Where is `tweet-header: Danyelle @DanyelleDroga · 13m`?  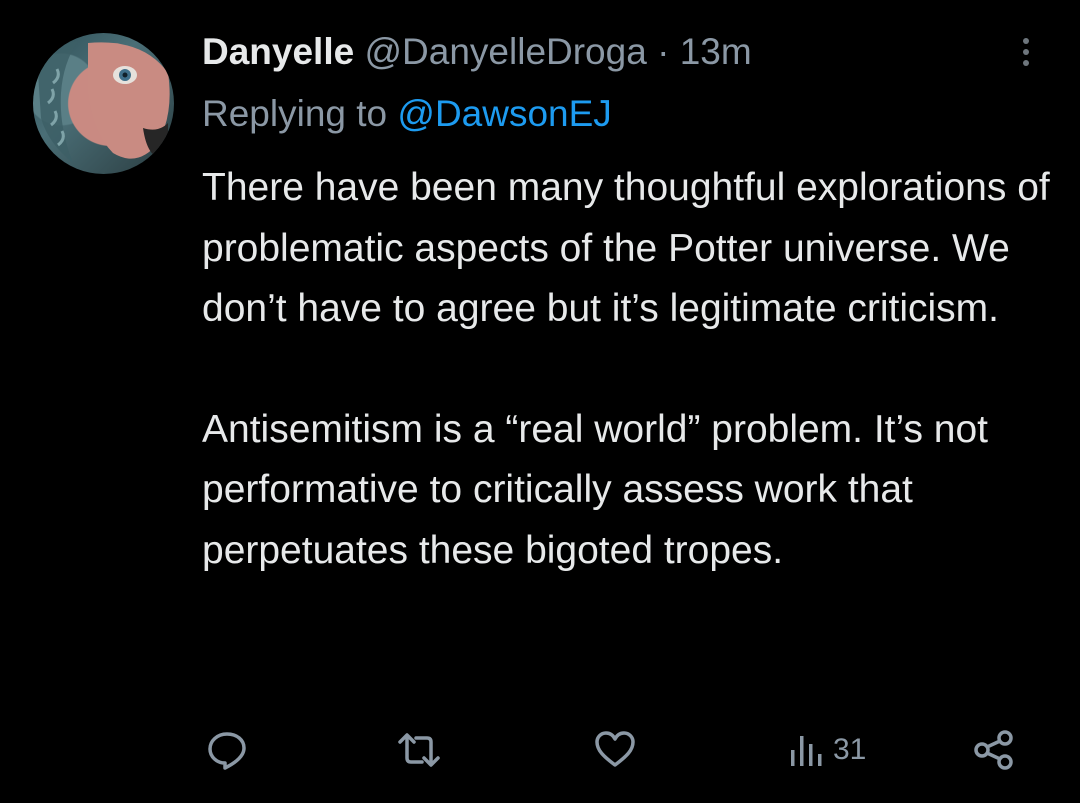
tweet-header: Danyelle @DanyelleDroga · 13m is located at coordinates (477, 52).